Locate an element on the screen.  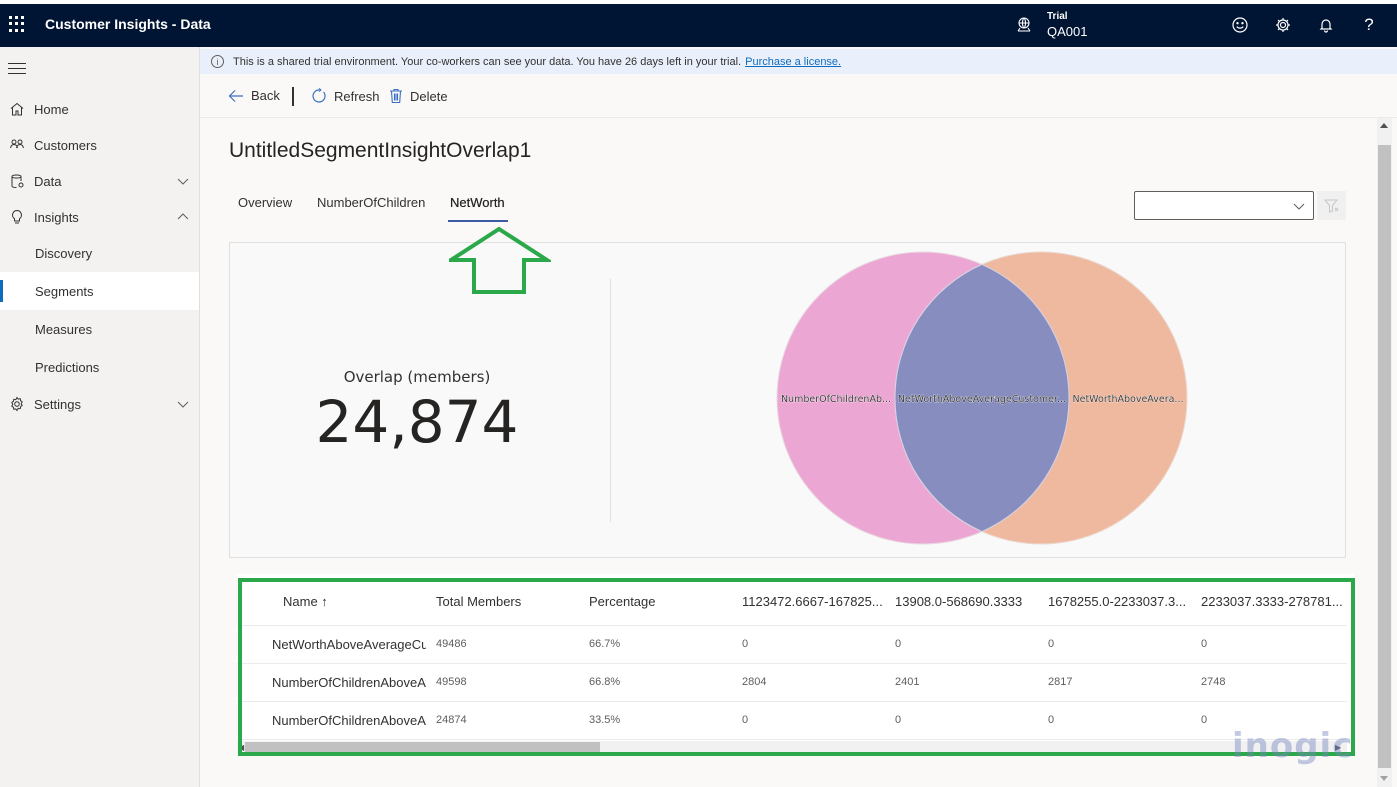
sidebar-item-customers: Customers is located at coordinates (99, 145).